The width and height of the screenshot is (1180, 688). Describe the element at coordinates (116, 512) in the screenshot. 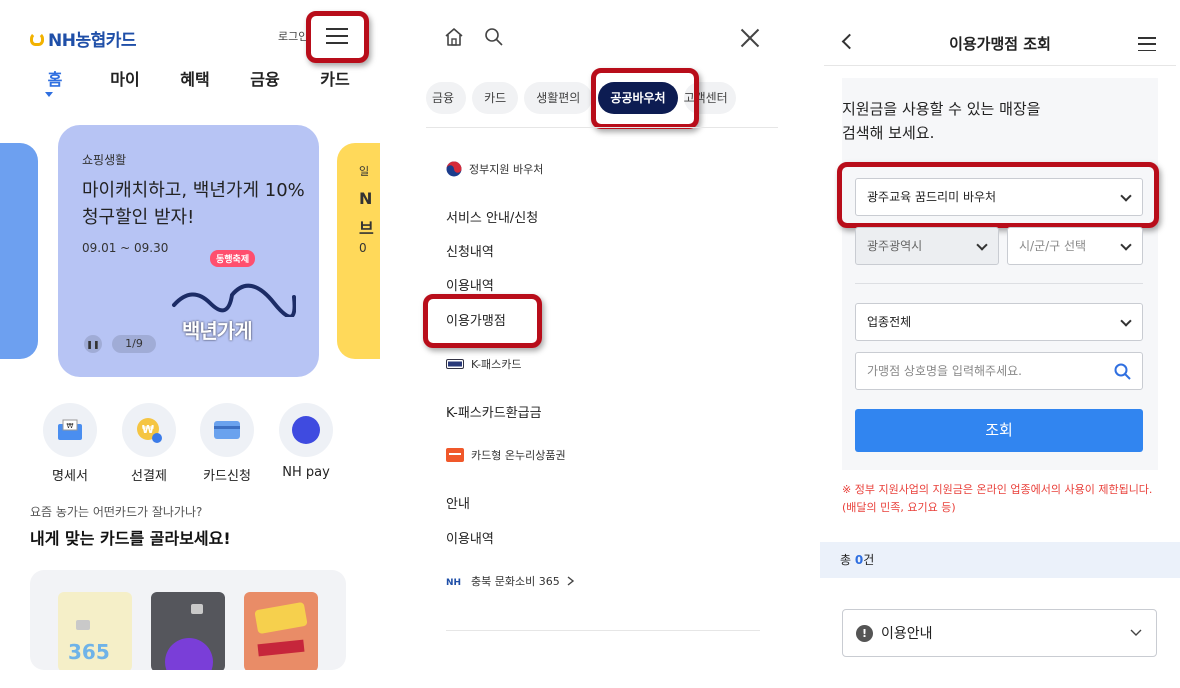

I see `recommend-question: 요즘 농가는 어떤카드가 잘나가나?` at that location.